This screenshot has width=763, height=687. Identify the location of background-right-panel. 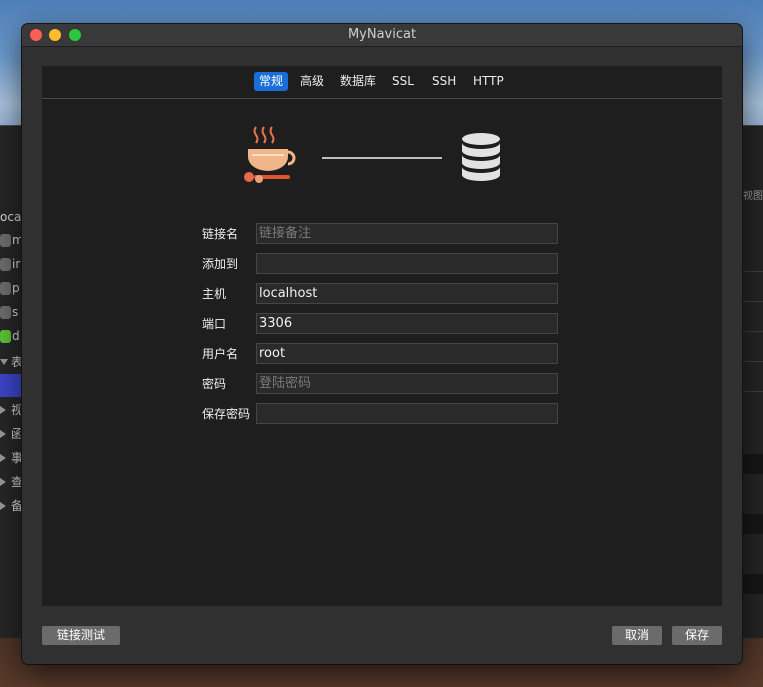
(751, 382).